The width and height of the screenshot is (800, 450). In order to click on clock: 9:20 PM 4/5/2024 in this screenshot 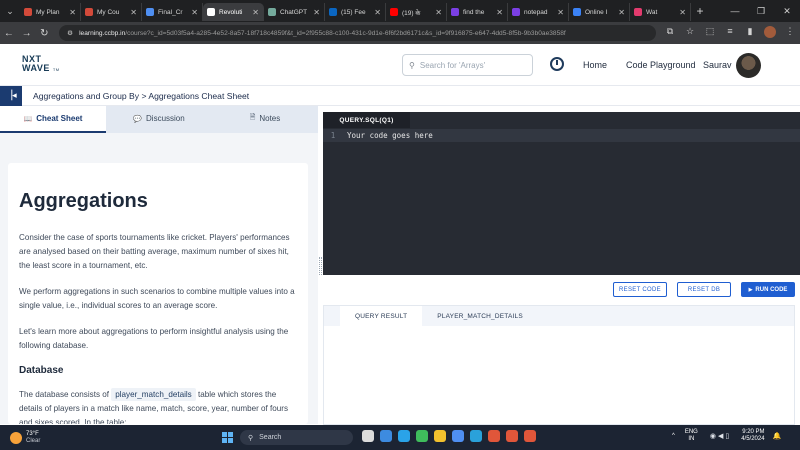, I will do `click(752, 436)`.